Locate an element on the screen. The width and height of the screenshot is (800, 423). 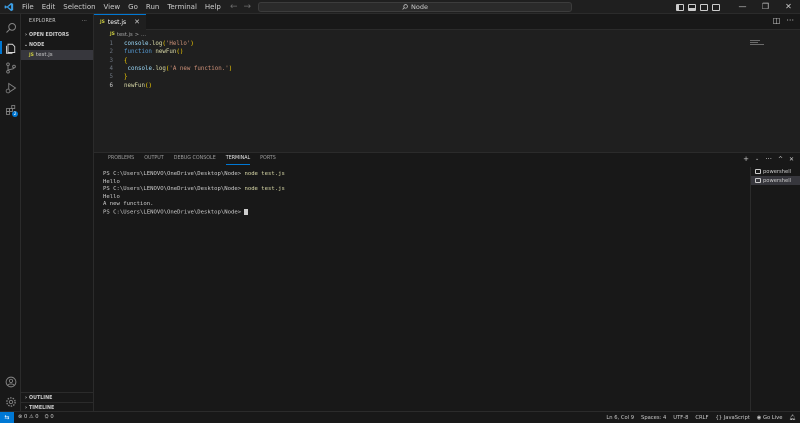
indentation-status: Spaces: 4 is located at coordinates (653, 418).